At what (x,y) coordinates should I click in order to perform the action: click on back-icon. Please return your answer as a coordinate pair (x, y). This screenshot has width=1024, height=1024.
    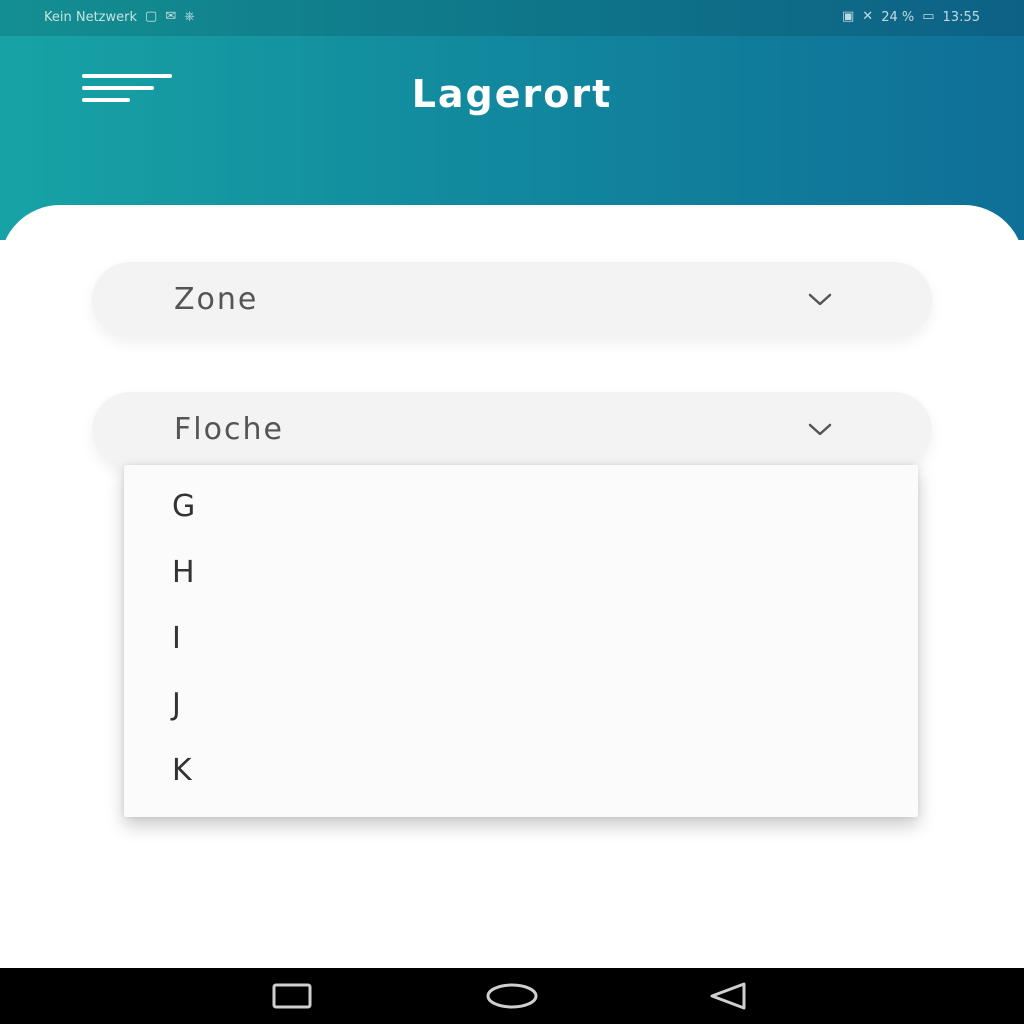
    Looking at the image, I should click on (730, 996).